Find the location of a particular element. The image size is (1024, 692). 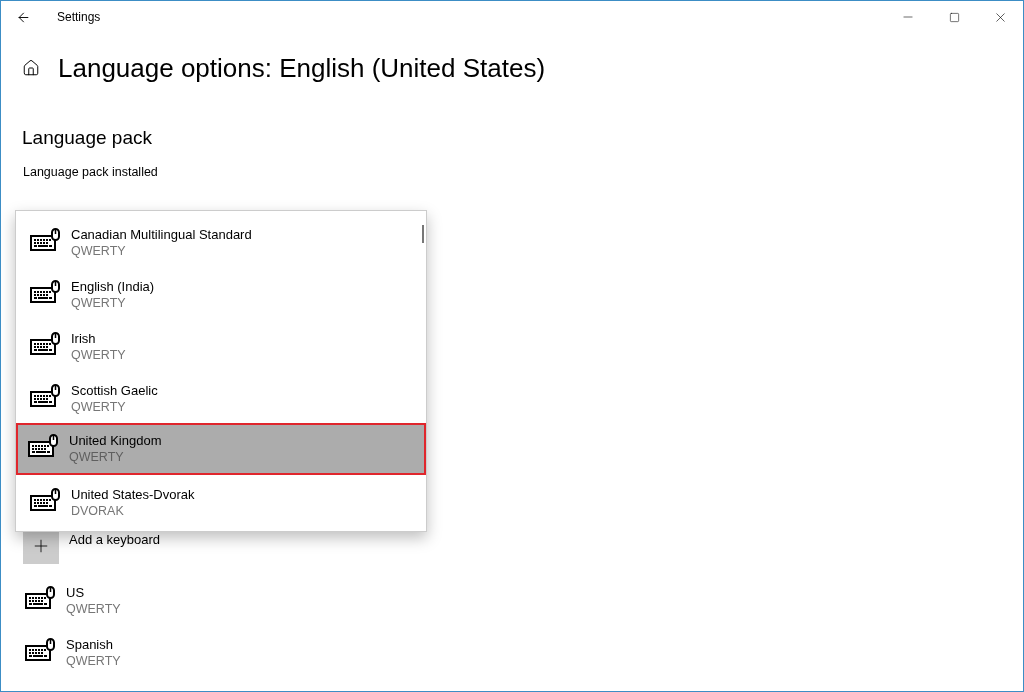

keyboard-name: US is located at coordinates (76, 592).